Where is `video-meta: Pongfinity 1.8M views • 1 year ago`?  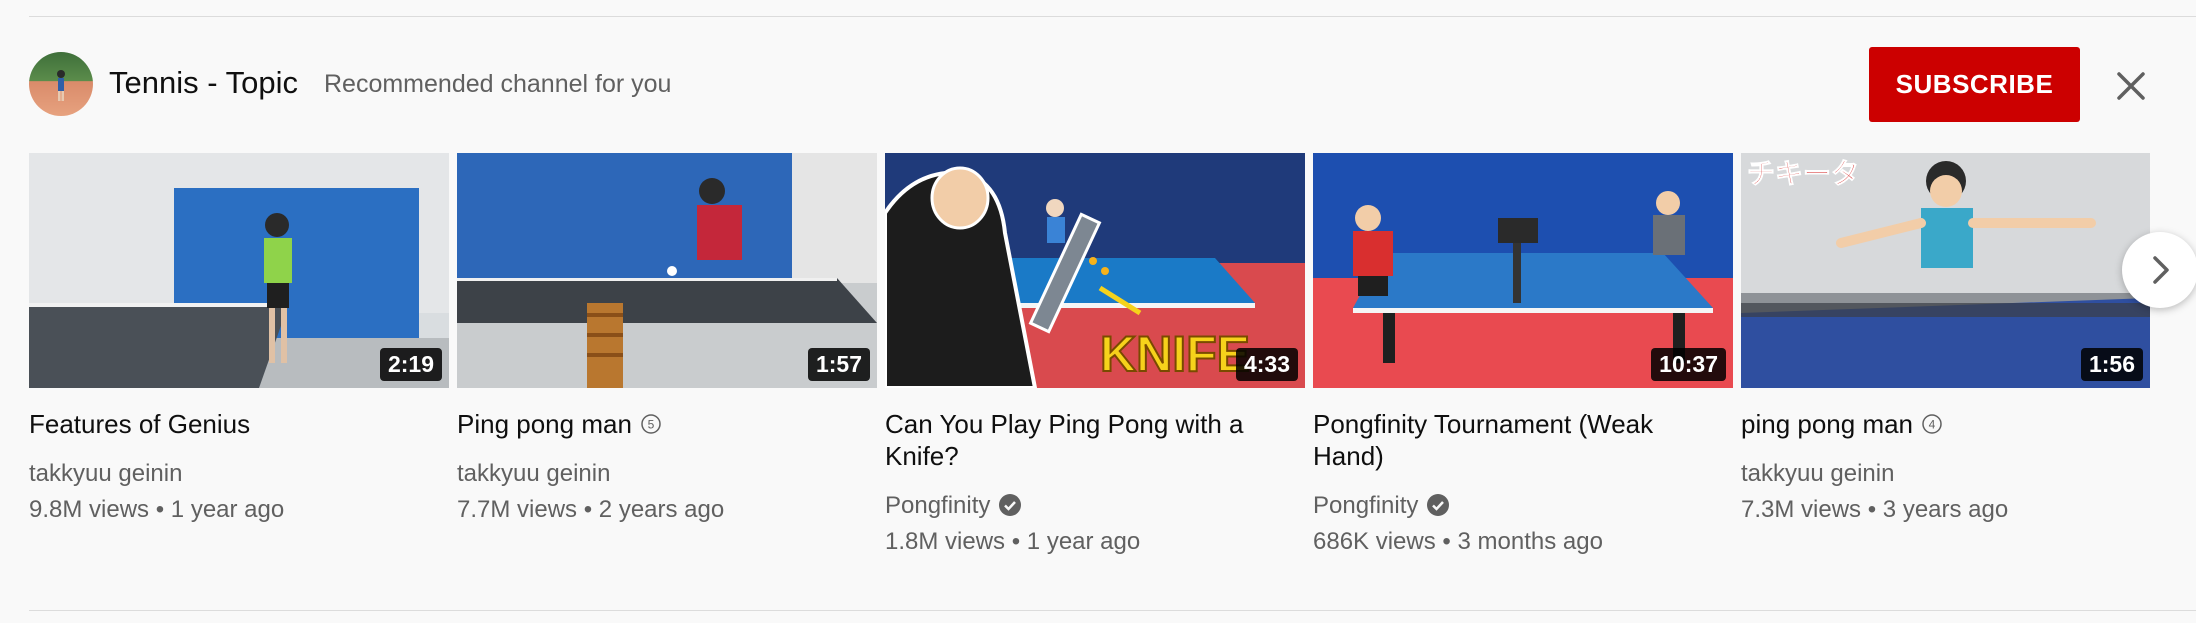
video-meta: Pongfinity 1.8M views • 1 year ago is located at coordinates (1095, 524).